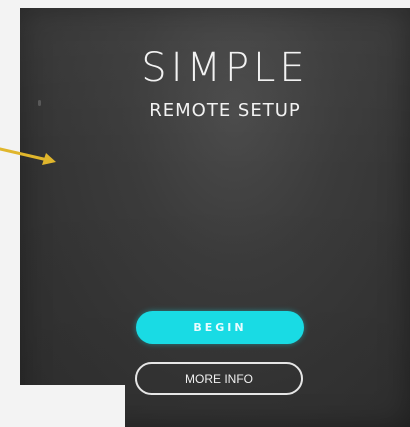 The image size is (410, 427). Describe the element at coordinates (219, 378) in the screenshot. I see `more-info-button: MORE INFO` at that location.